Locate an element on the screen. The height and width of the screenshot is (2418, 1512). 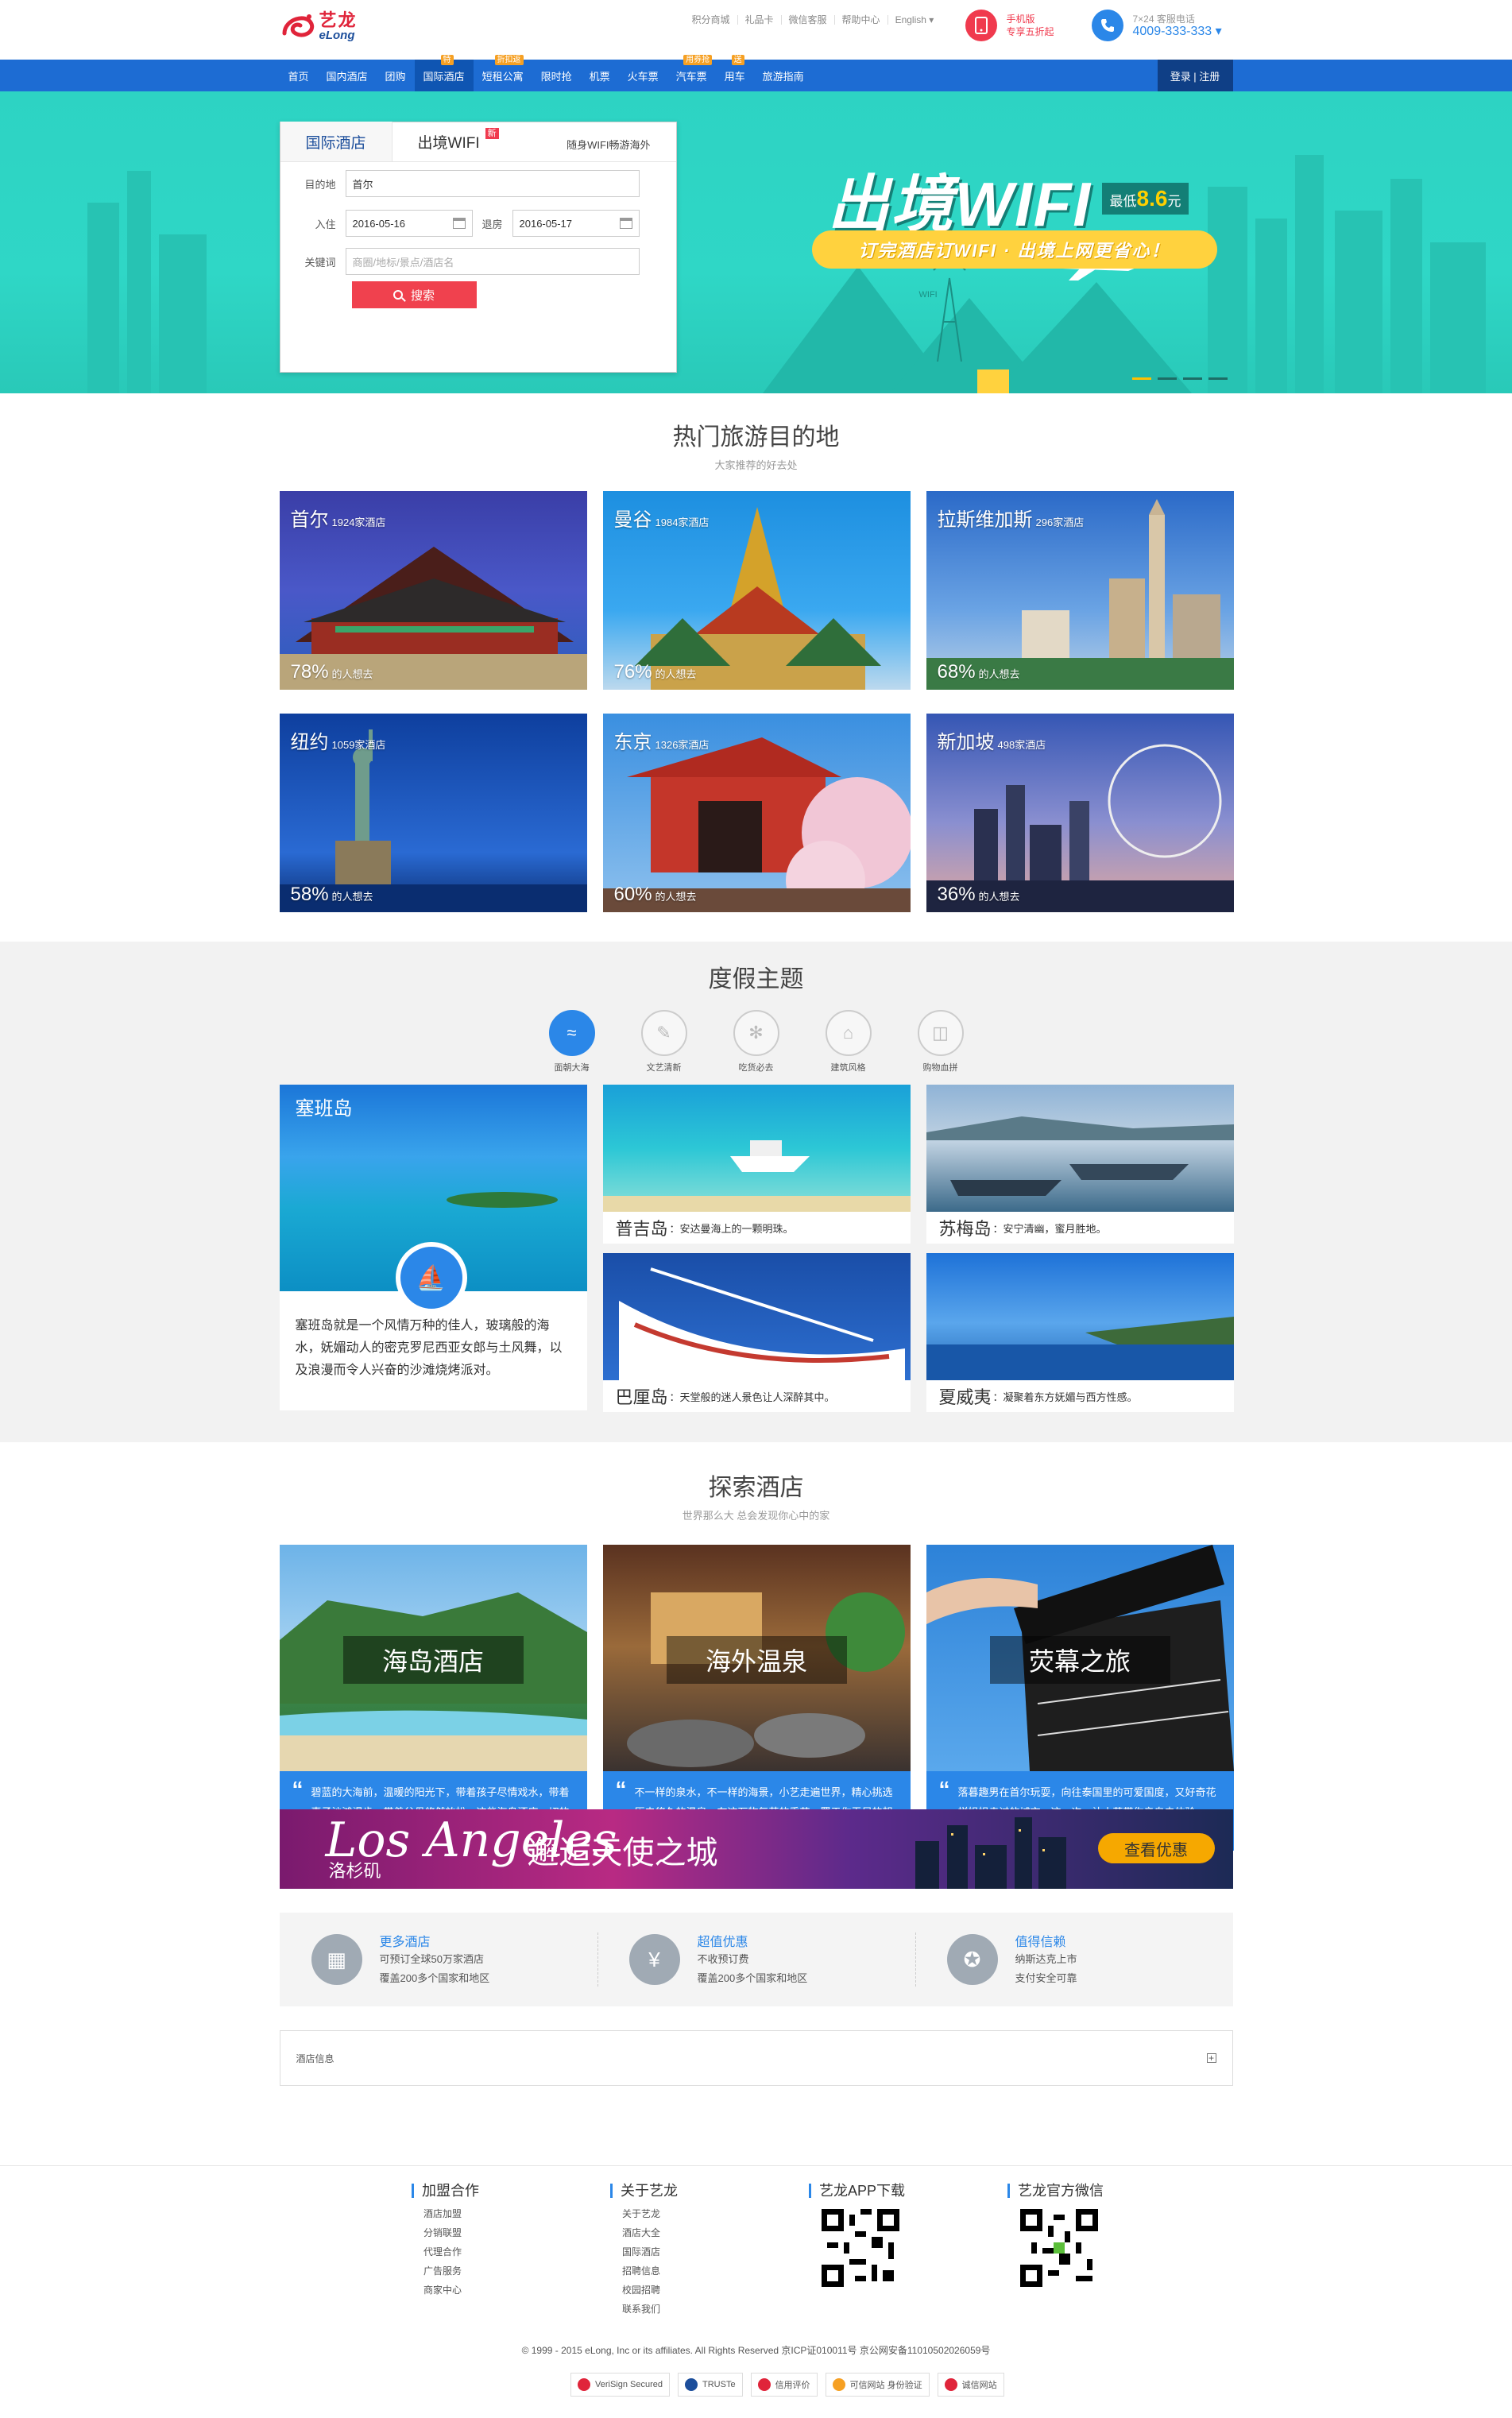
holiday-card-hawaii: 夏威夷 ：凝聚着东方妩媚与西方性感。 is located at coordinates (1080, 1332).